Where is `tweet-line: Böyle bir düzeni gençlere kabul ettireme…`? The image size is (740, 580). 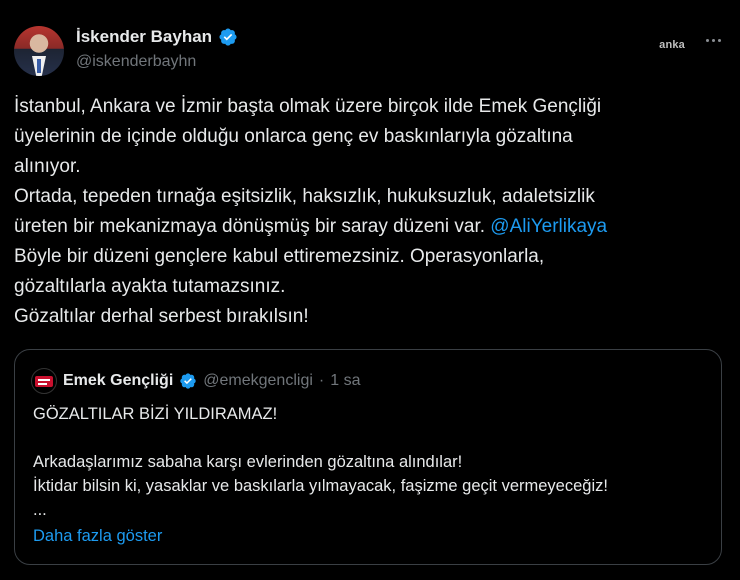
tweet-line: Böyle bir düzeni gençlere kabul ettireme… is located at coordinates (279, 256).